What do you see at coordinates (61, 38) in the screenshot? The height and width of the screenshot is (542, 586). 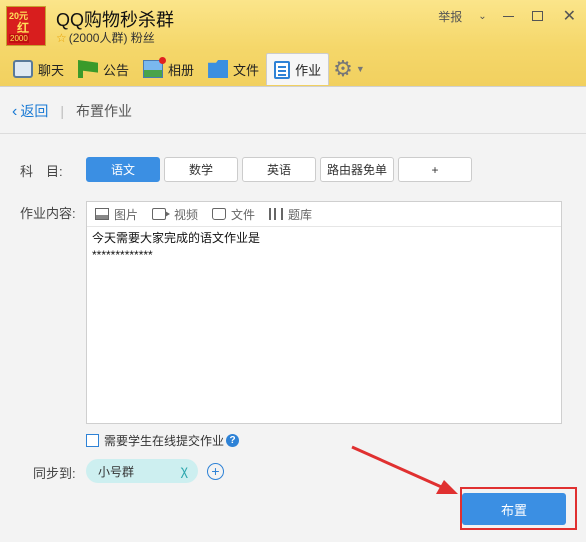 I see `star-icon: ☆` at bounding box center [61, 38].